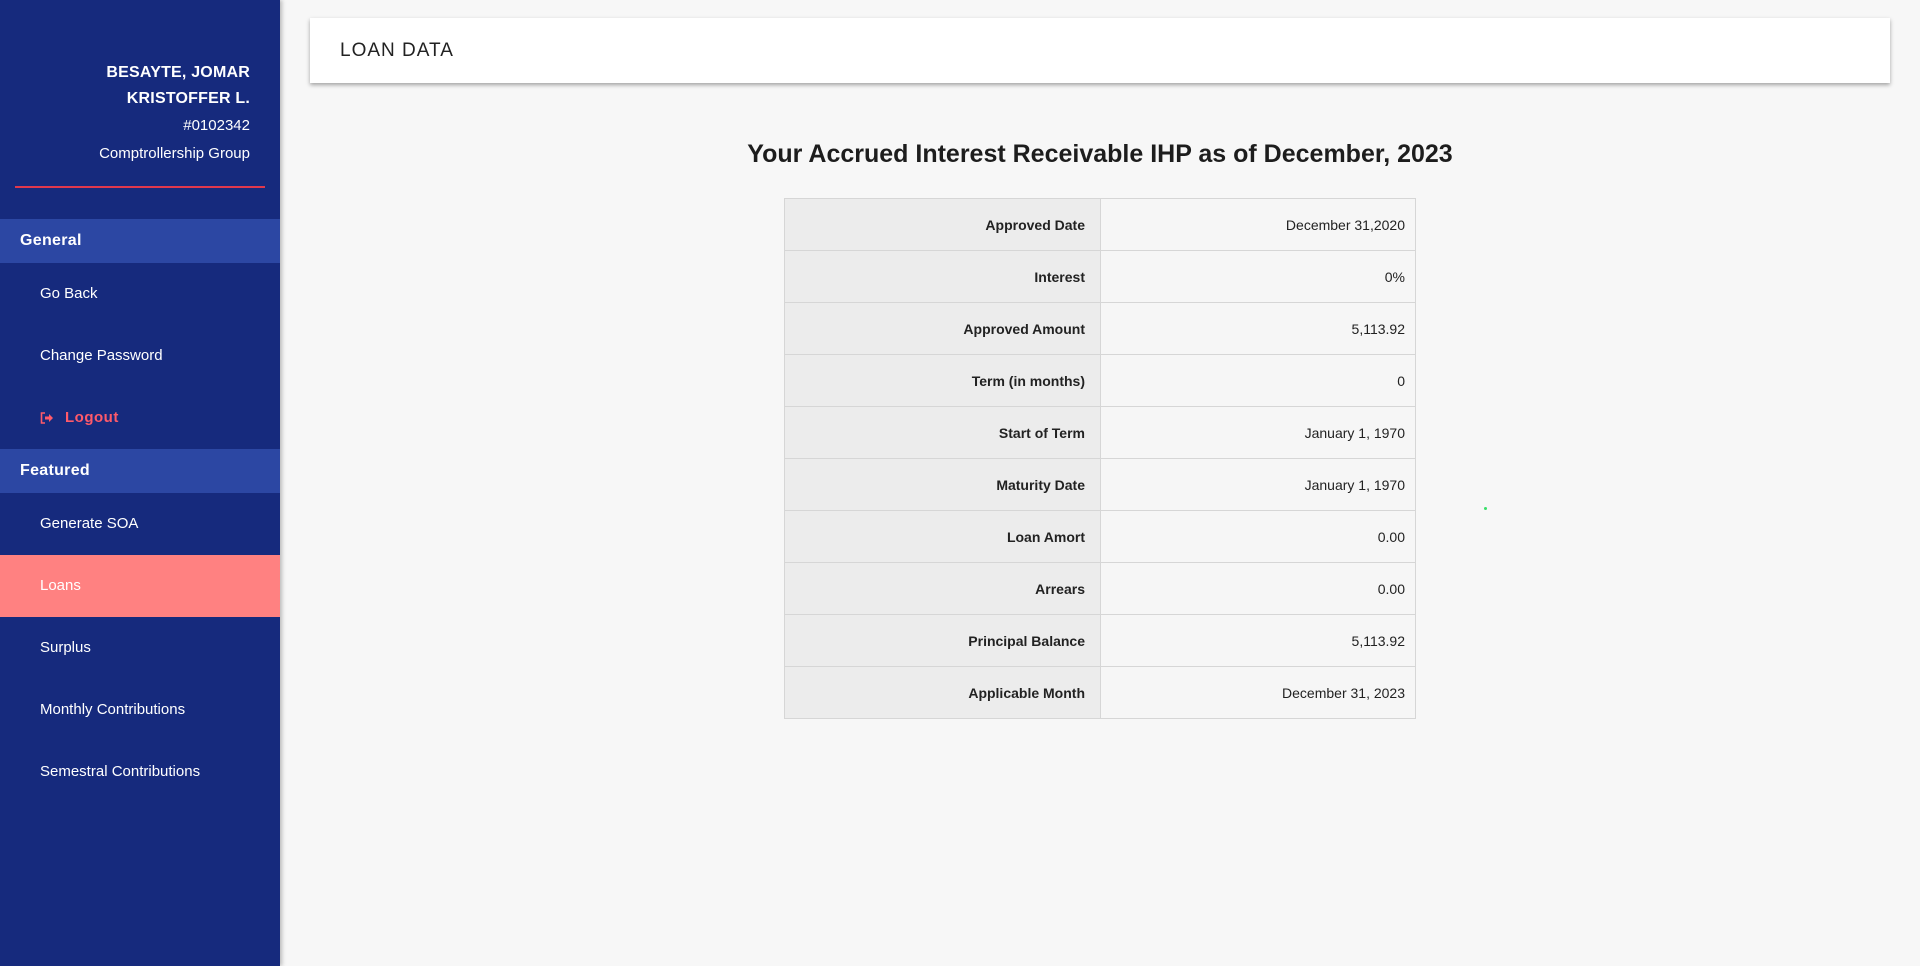 The width and height of the screenshot is (1920, 966). Describe the element at coordinates (942, 692) in the screenshot. I see `row-label: Applicable Month` at that location.